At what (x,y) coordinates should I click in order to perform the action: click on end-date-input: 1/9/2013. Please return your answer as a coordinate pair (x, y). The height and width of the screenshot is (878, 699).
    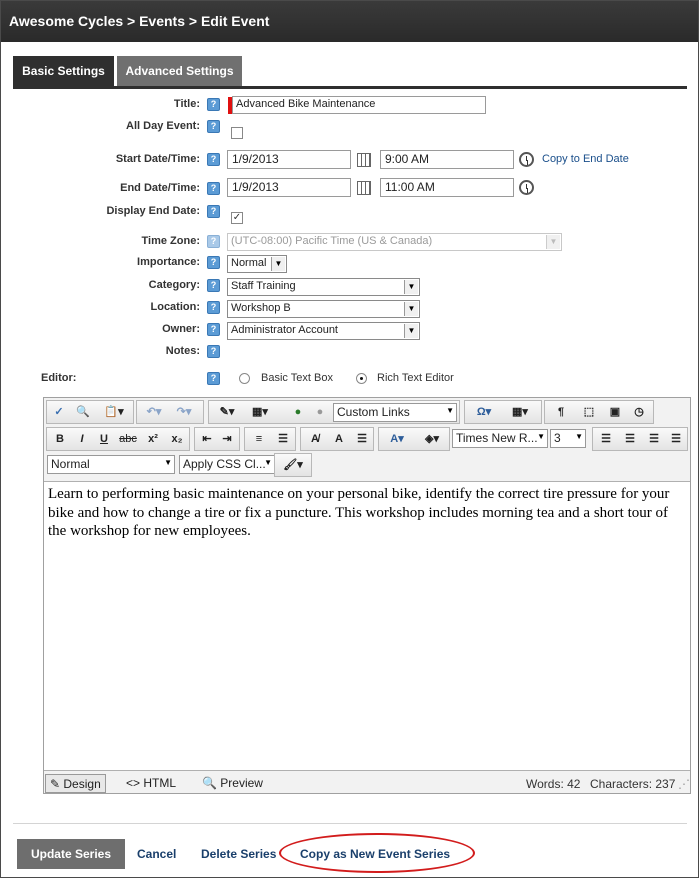
    Looking at the image, I should click on (289, 187).